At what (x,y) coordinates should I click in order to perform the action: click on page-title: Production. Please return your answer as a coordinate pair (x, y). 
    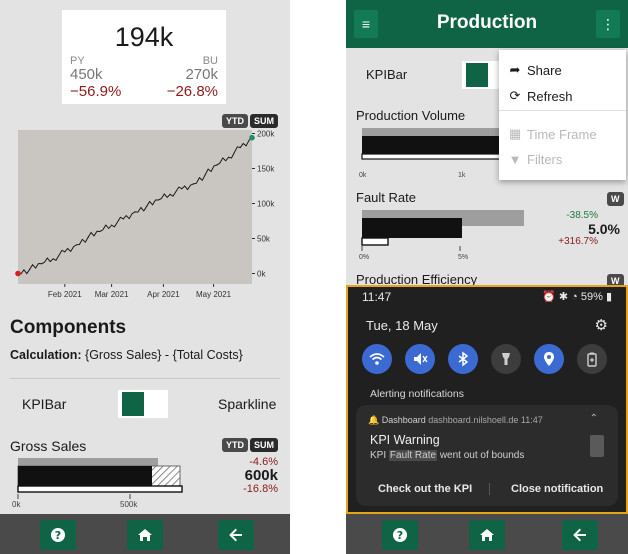
    Looking at the image, I should click on (487, 22).